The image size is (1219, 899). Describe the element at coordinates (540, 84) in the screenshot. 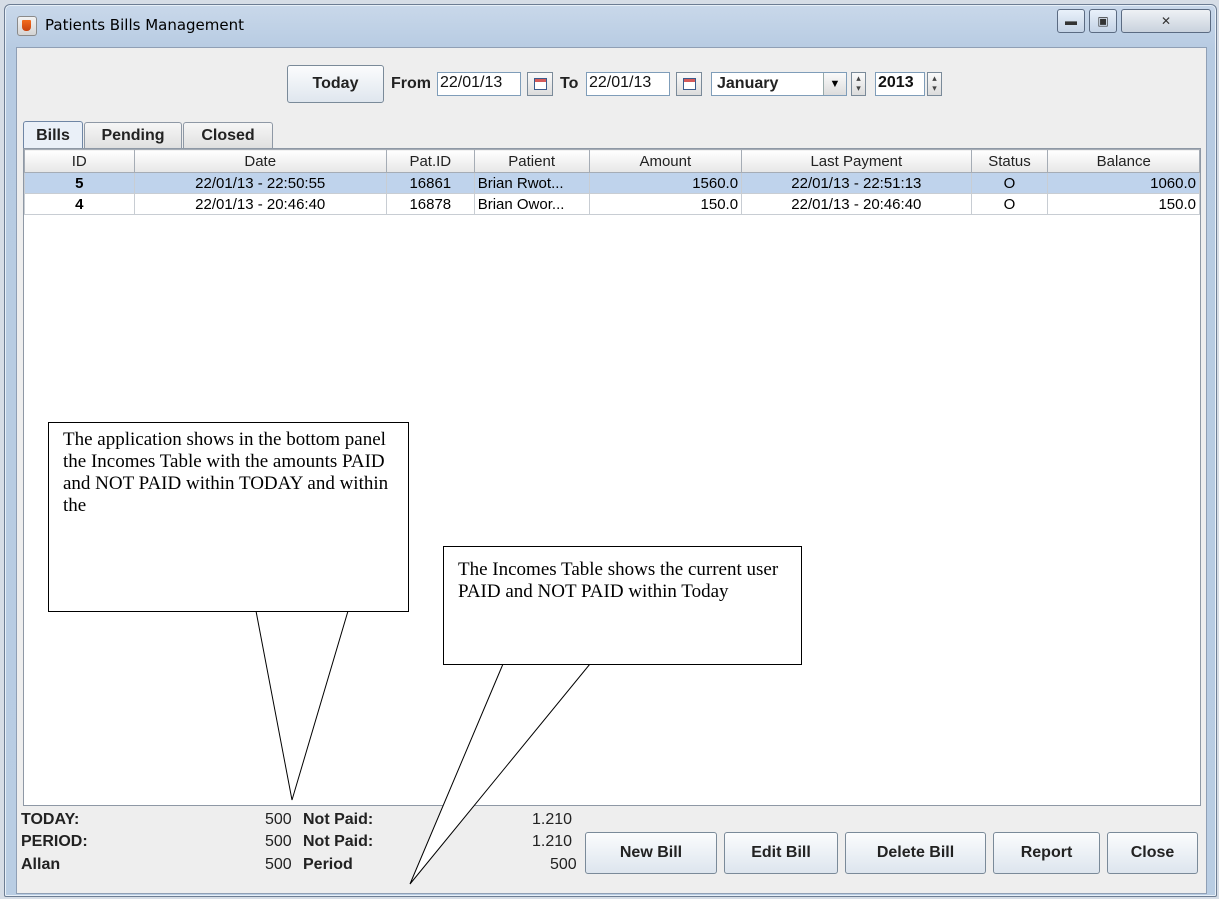

I see `from-calendar-icon` at that location.